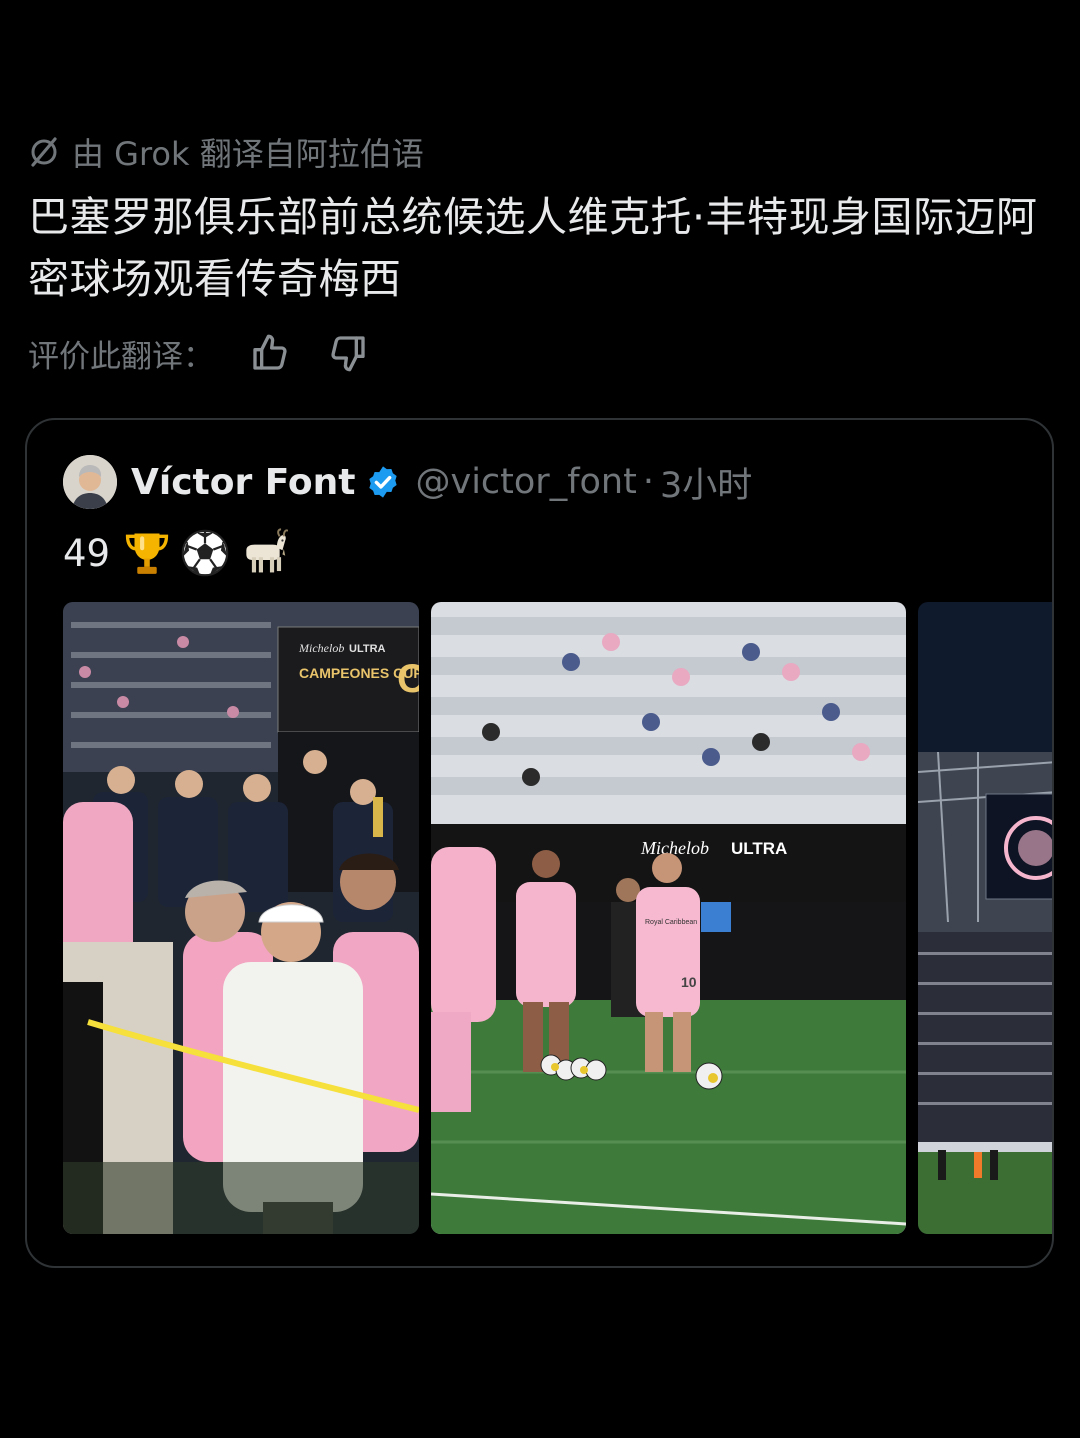 The image size is (1080, 1438). What do you see at coordinates (147, 553) in the screenshot?
I see `trophy-emoji` at bounding box center [147, 553].